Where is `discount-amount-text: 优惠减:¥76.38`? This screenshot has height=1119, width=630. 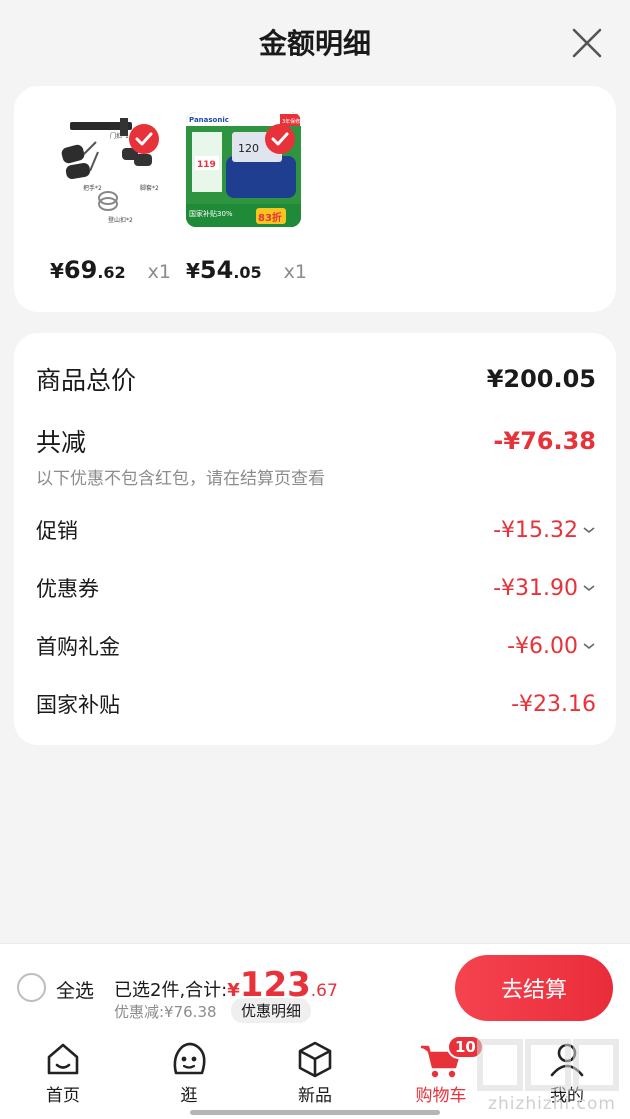
discount-amount-text: 优惠减:¥76.38 is located at coordinates (165, 1012).